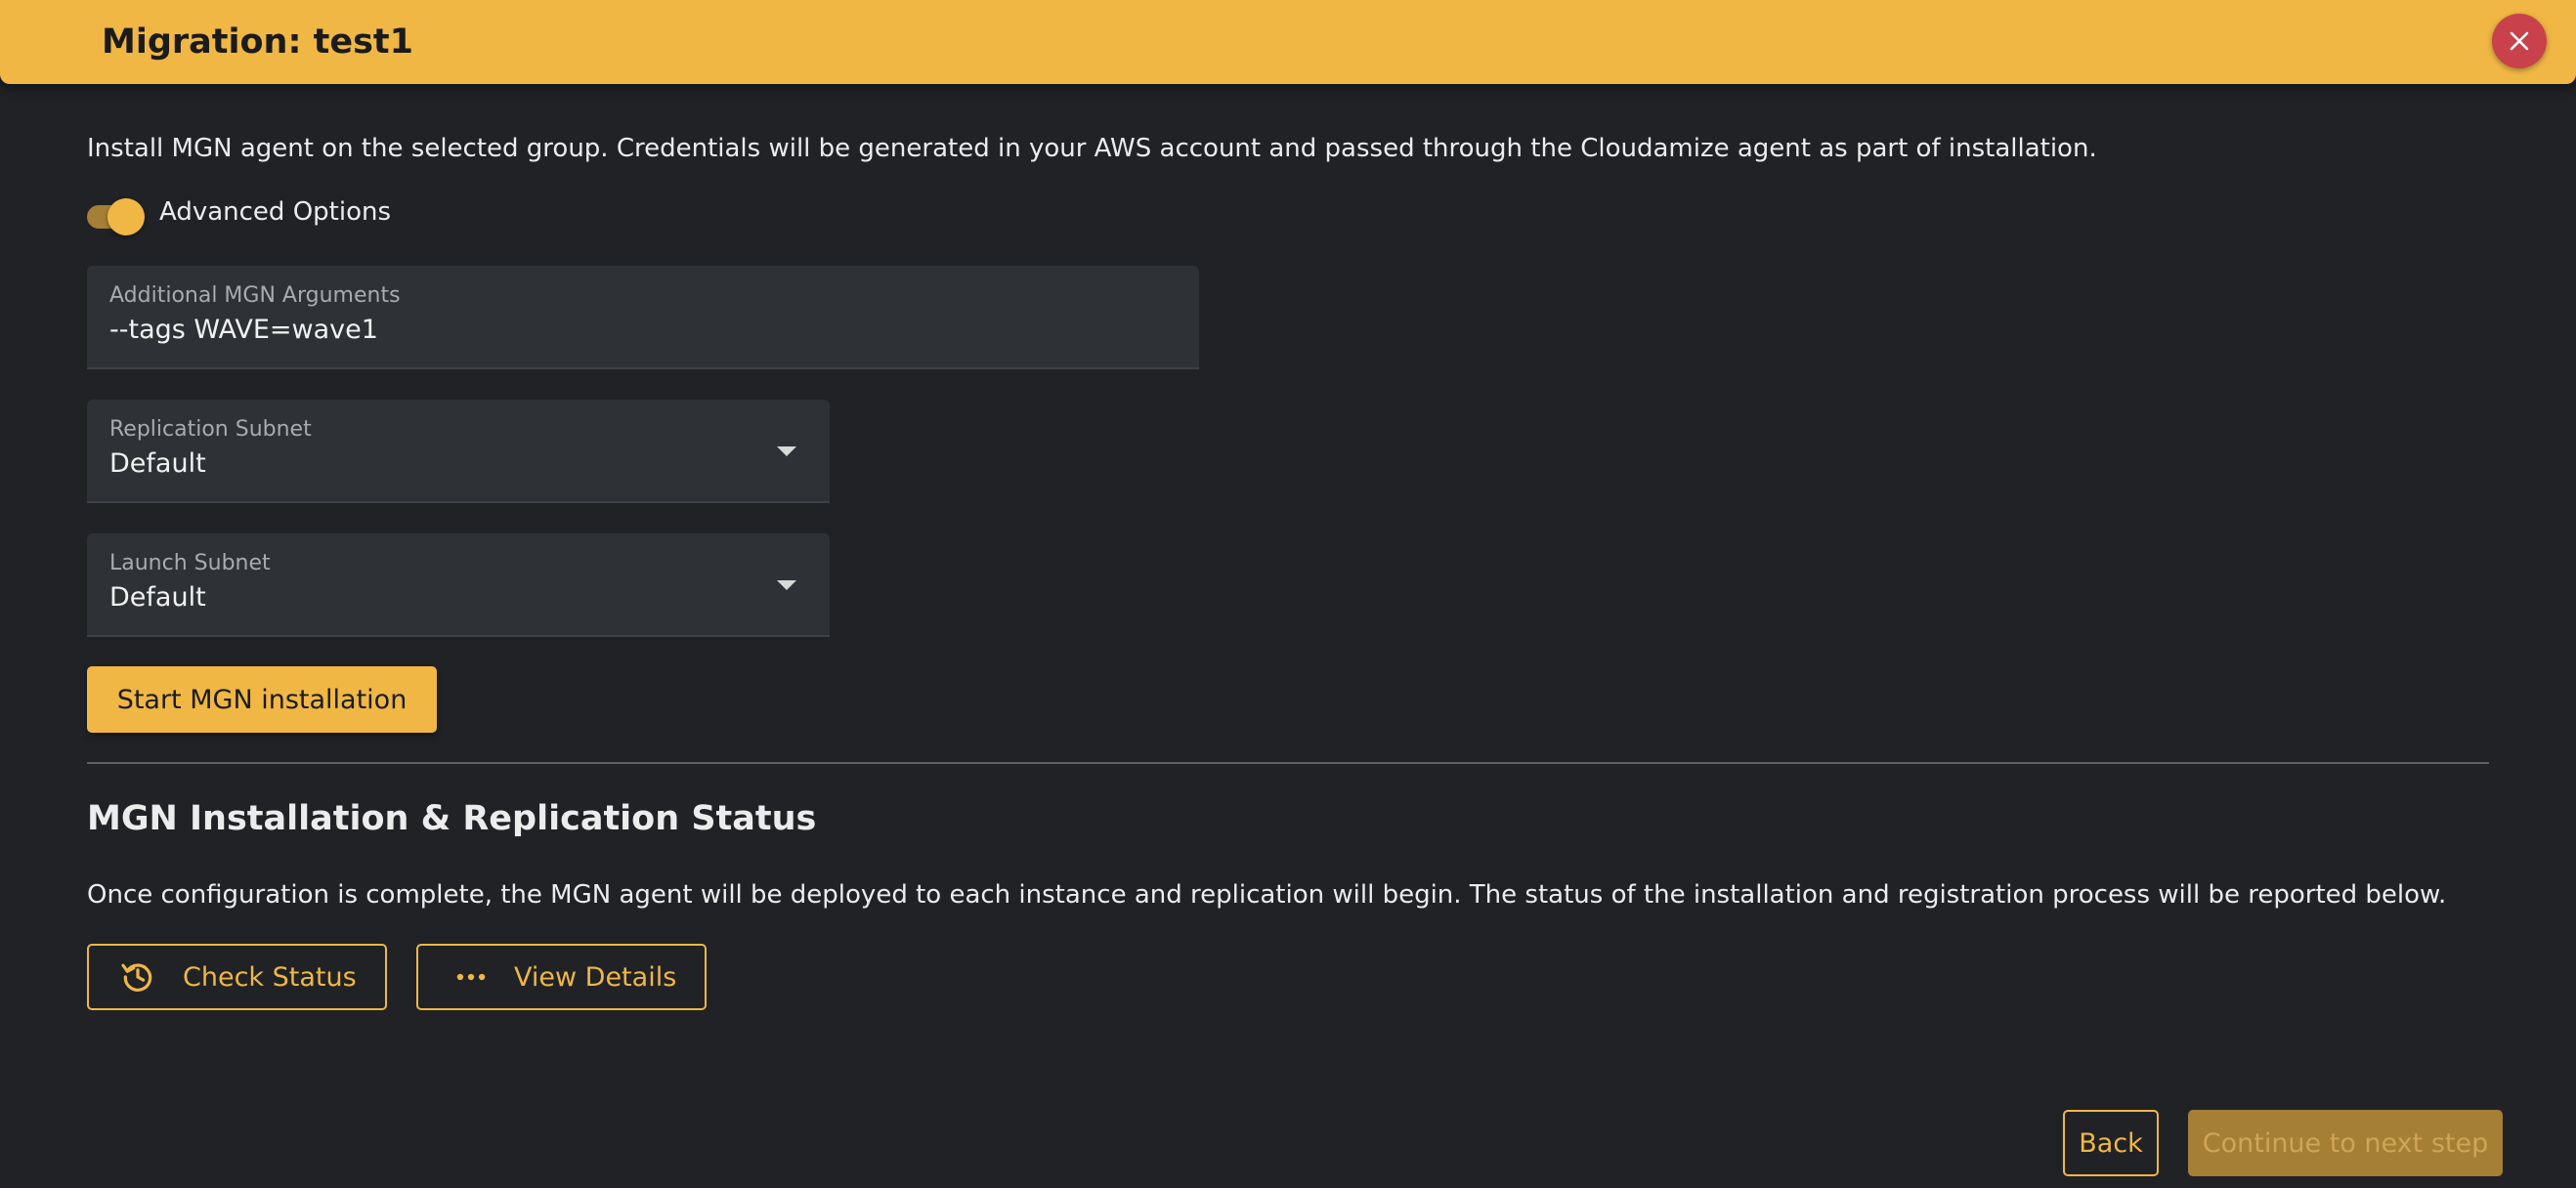  What do you see at coordinates (1288, 763) in the screenshot?
I see `section-divider` at bounding box center [1288, 763].